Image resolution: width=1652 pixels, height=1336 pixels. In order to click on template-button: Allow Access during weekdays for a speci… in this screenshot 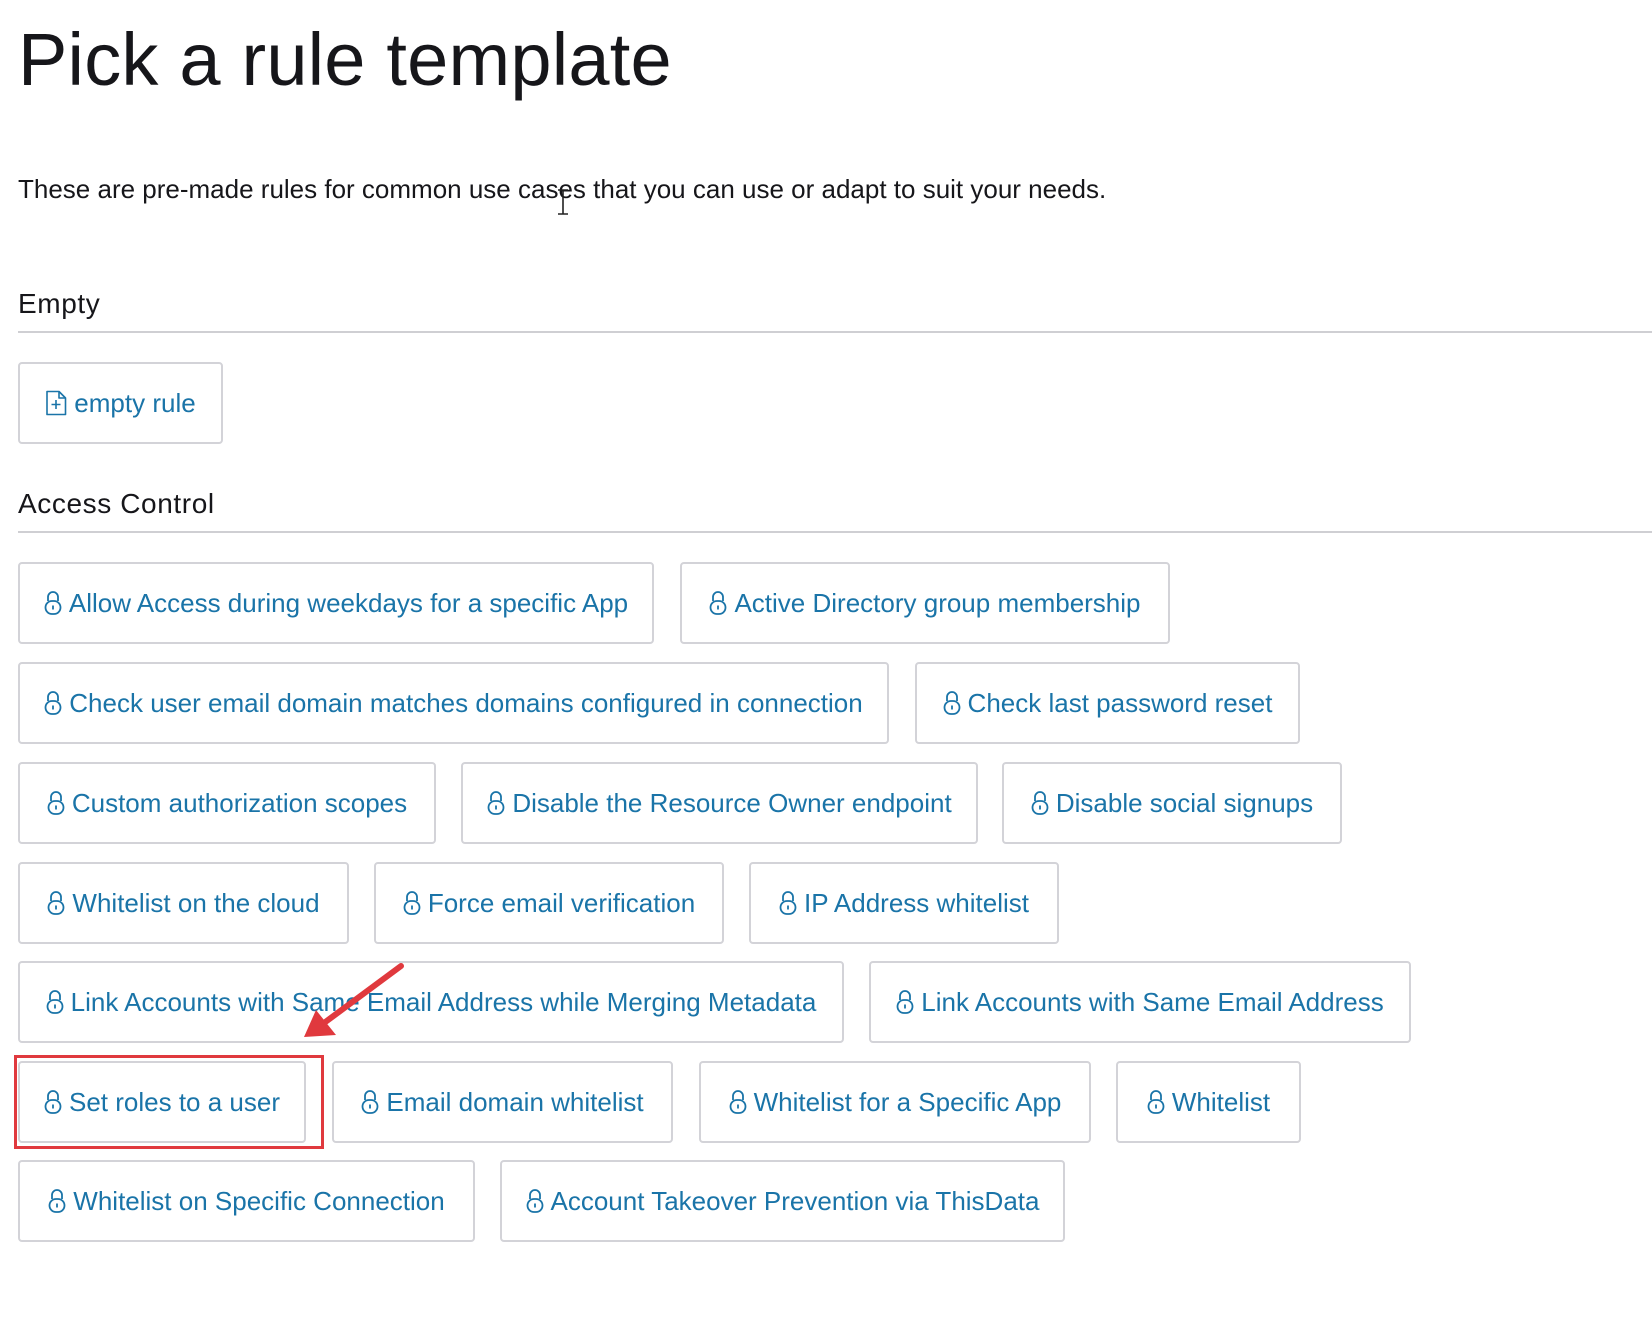, I will do `click(336, 603)`.